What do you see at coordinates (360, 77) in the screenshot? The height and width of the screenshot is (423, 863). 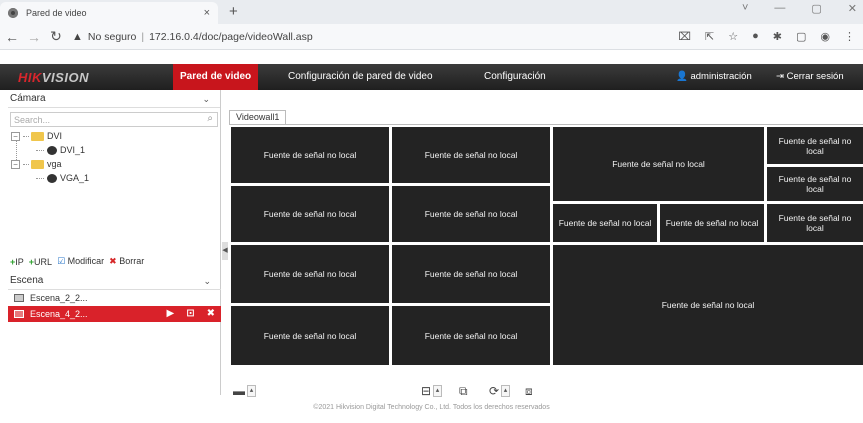 I see `nav-tab-wall-config: Configuración de pared de video` at bounding box center [360, 77].